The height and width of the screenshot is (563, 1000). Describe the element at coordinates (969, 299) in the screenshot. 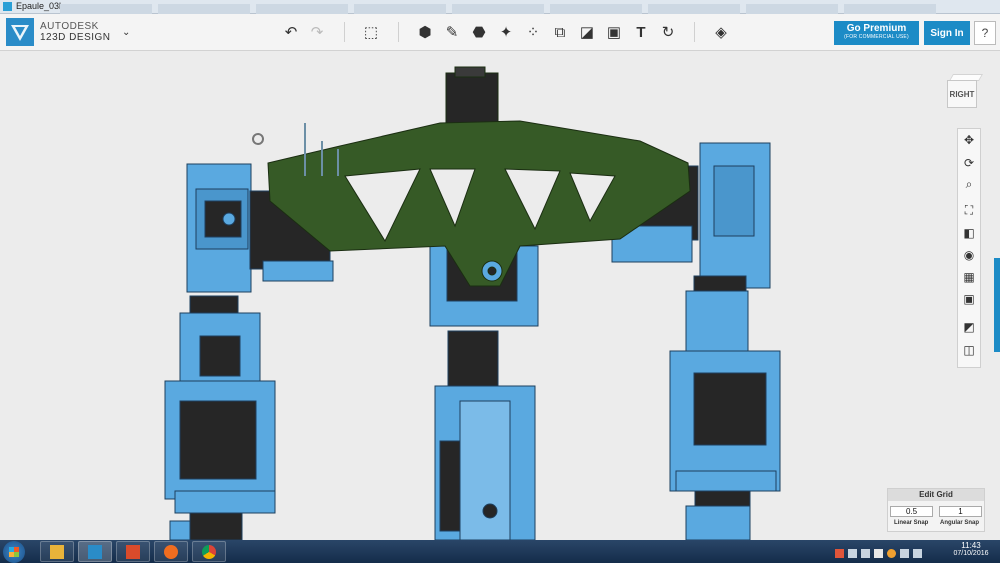

I see `screenshot-icon: ▣` at that location.